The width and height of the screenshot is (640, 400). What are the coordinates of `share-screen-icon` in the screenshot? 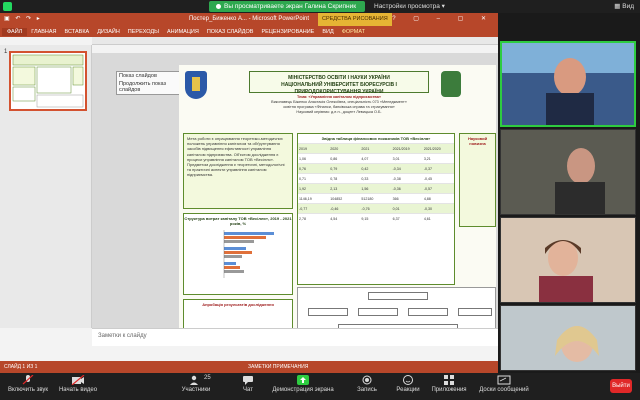 It's located at (303, 380).